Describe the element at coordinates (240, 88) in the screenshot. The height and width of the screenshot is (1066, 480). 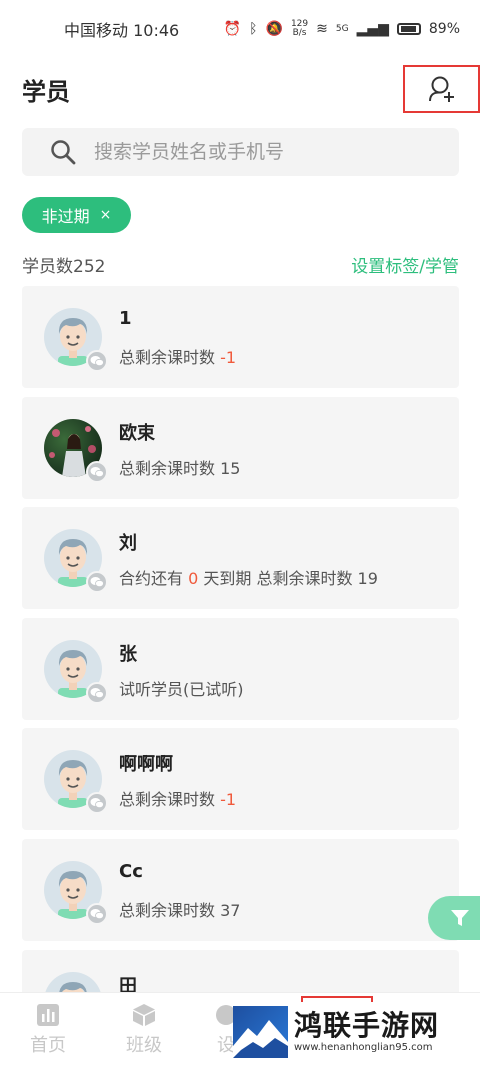
I see `header: 学员` at that location.